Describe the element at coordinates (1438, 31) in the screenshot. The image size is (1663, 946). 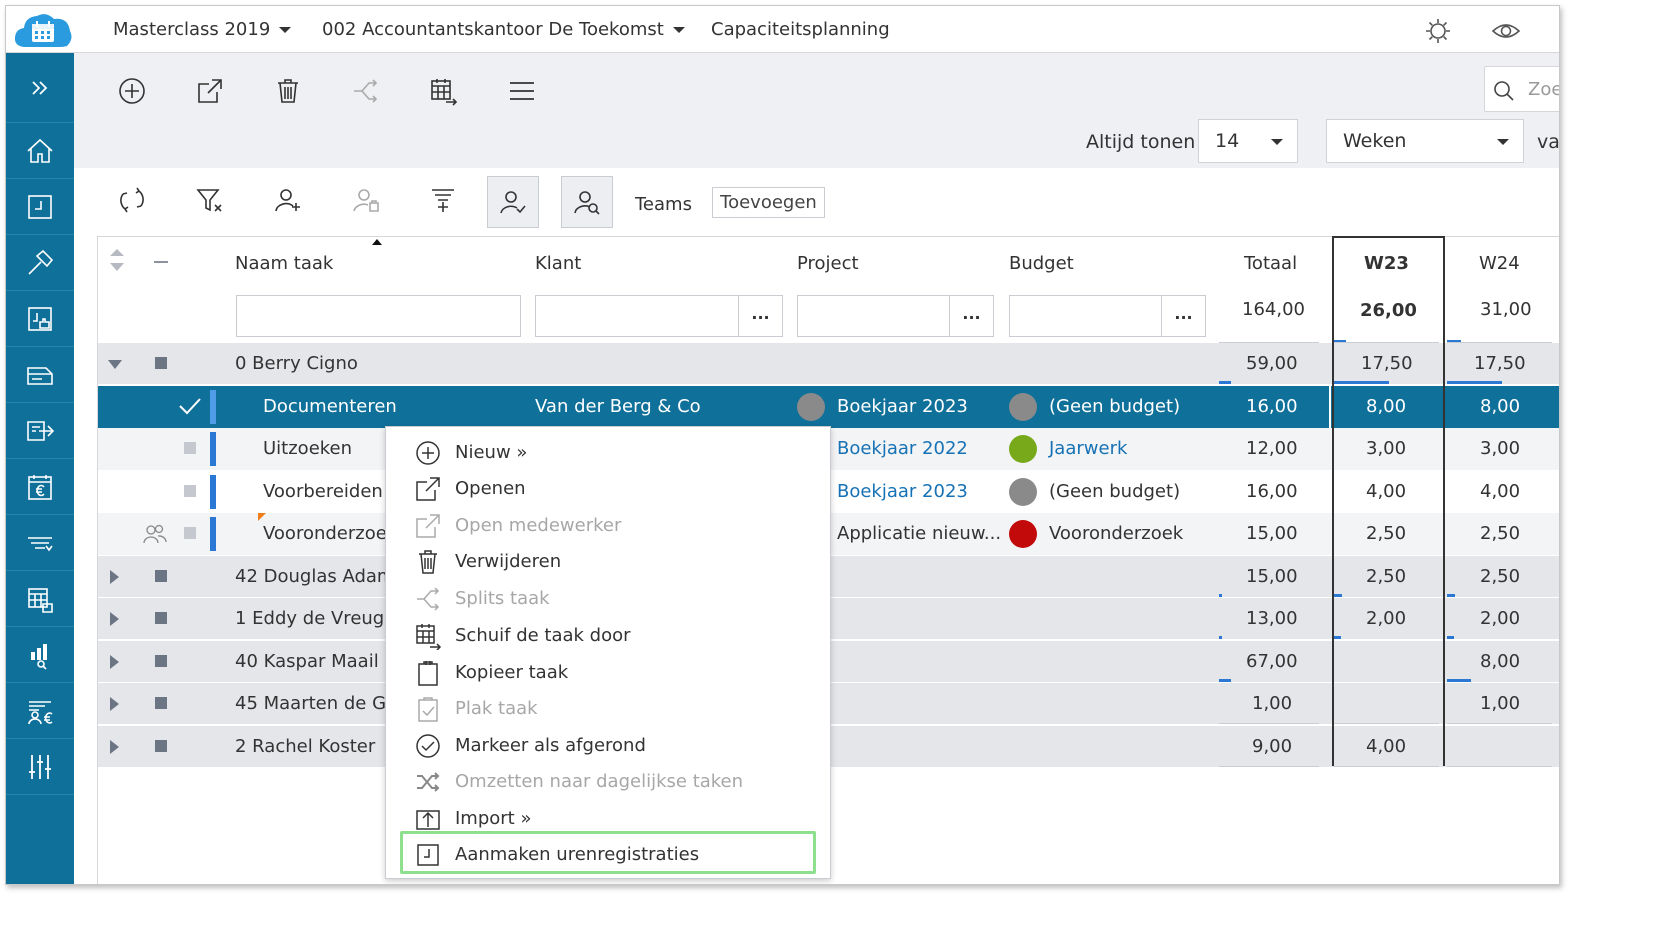
I see `sun-icon` at that location.